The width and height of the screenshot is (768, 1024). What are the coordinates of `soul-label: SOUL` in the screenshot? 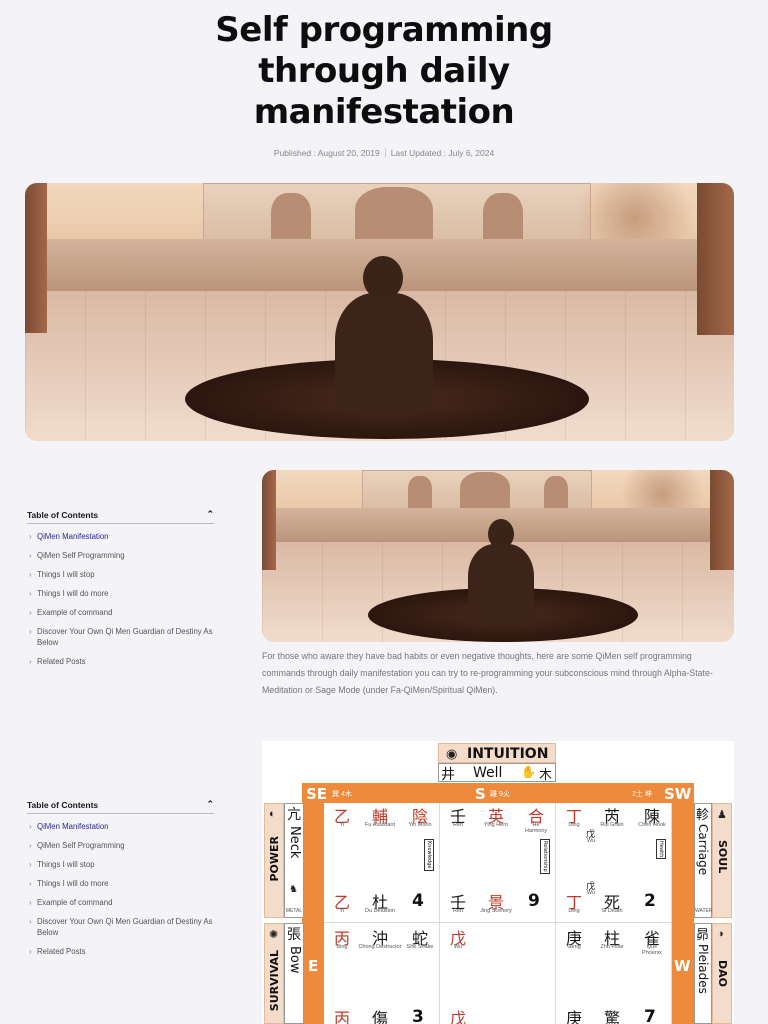 It's located at (722, 857).